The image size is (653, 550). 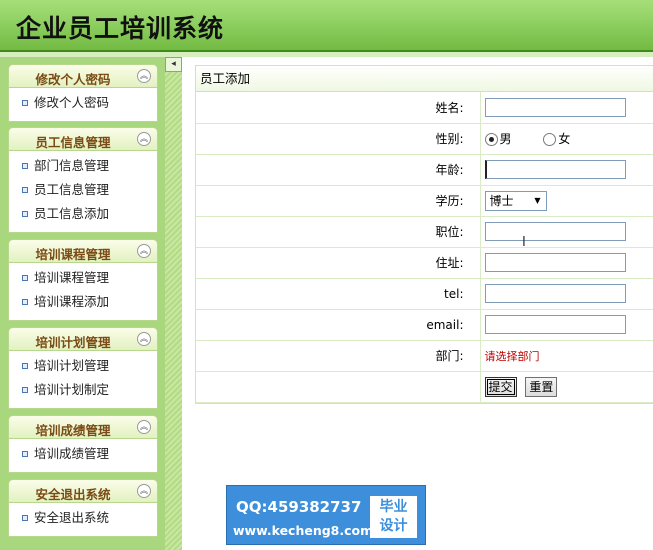 I want to click on sidebar-item-employee-manage: 员工信息管理, so click(x=83, y=190).